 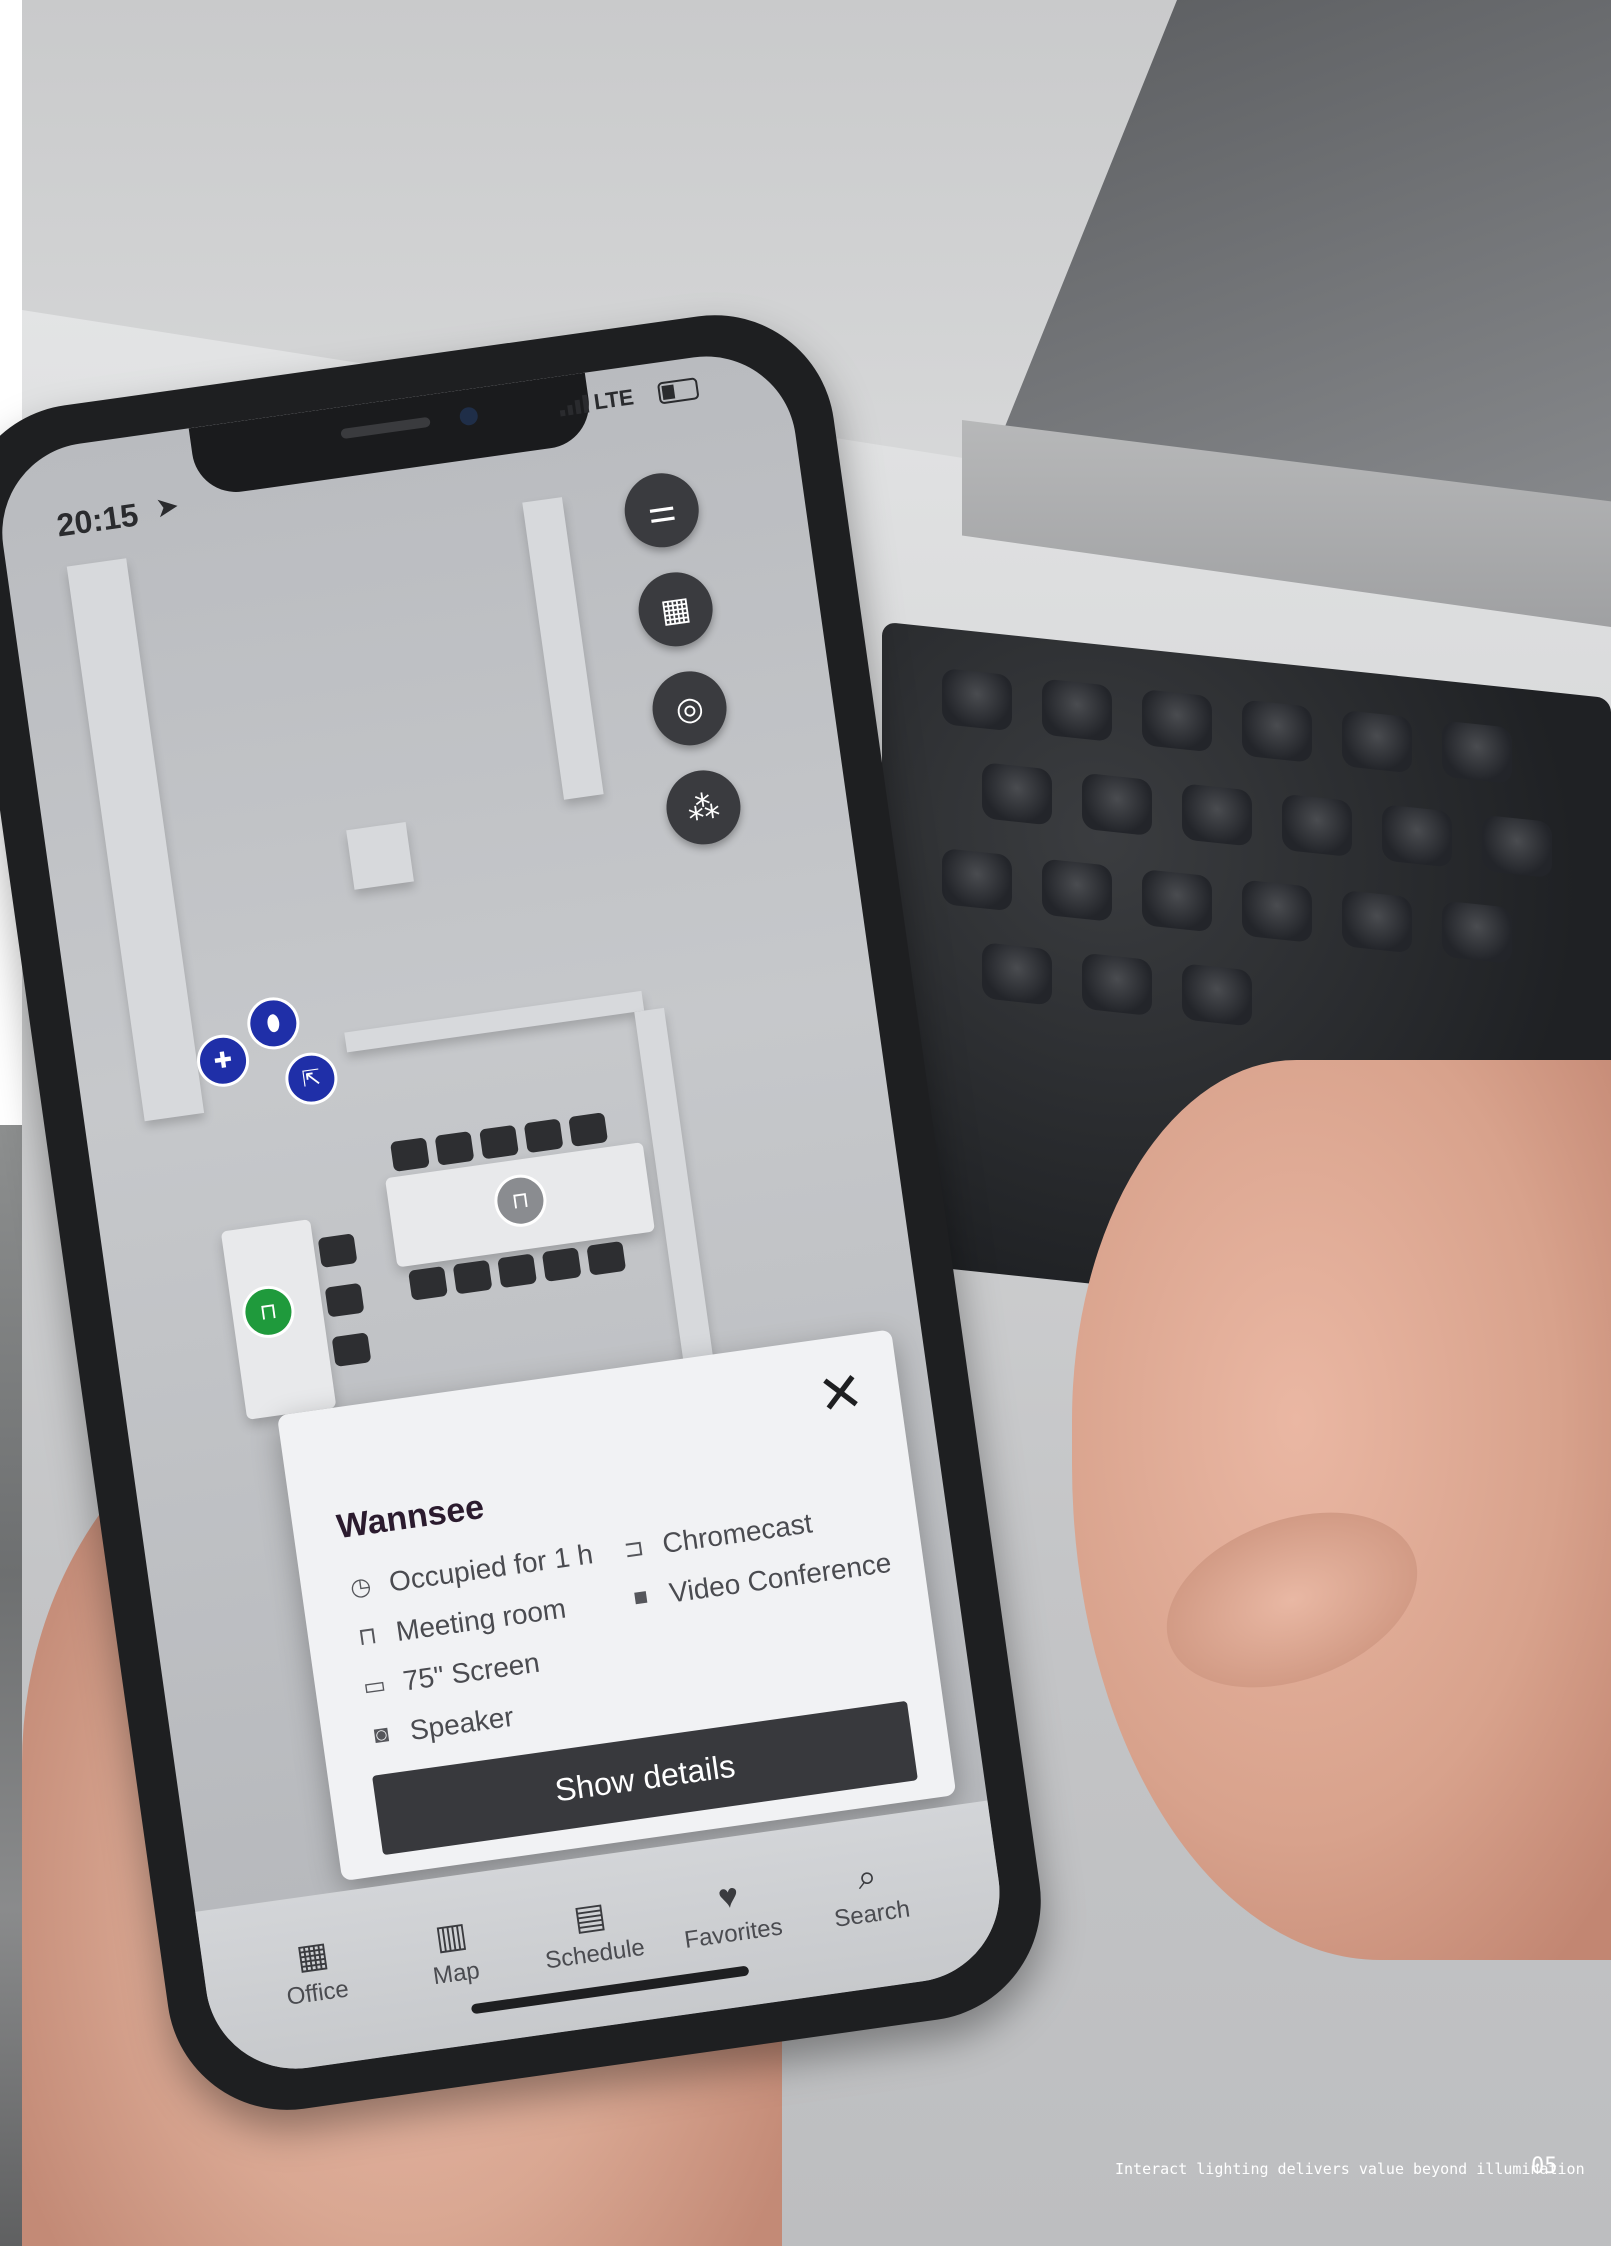 I want to click on tab-search: ⌕ Search, so click(x=869, y=1893).